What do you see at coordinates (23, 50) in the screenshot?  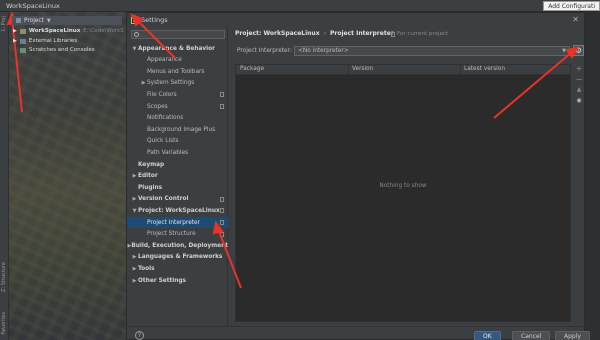 I see `scratch-icon` at bounding box center [23, 50].